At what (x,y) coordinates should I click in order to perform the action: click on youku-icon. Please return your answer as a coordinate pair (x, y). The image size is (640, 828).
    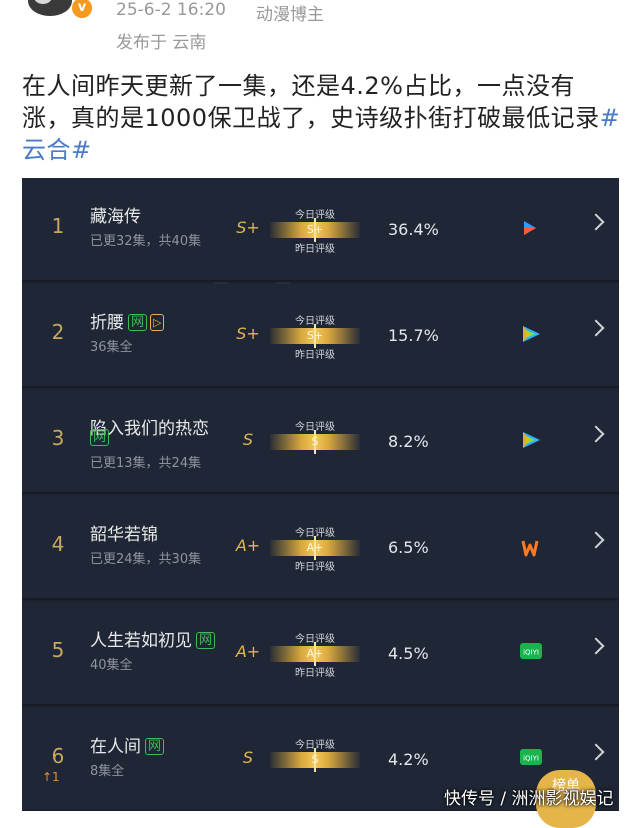
    Looking at the image, I should click on (530, 228).